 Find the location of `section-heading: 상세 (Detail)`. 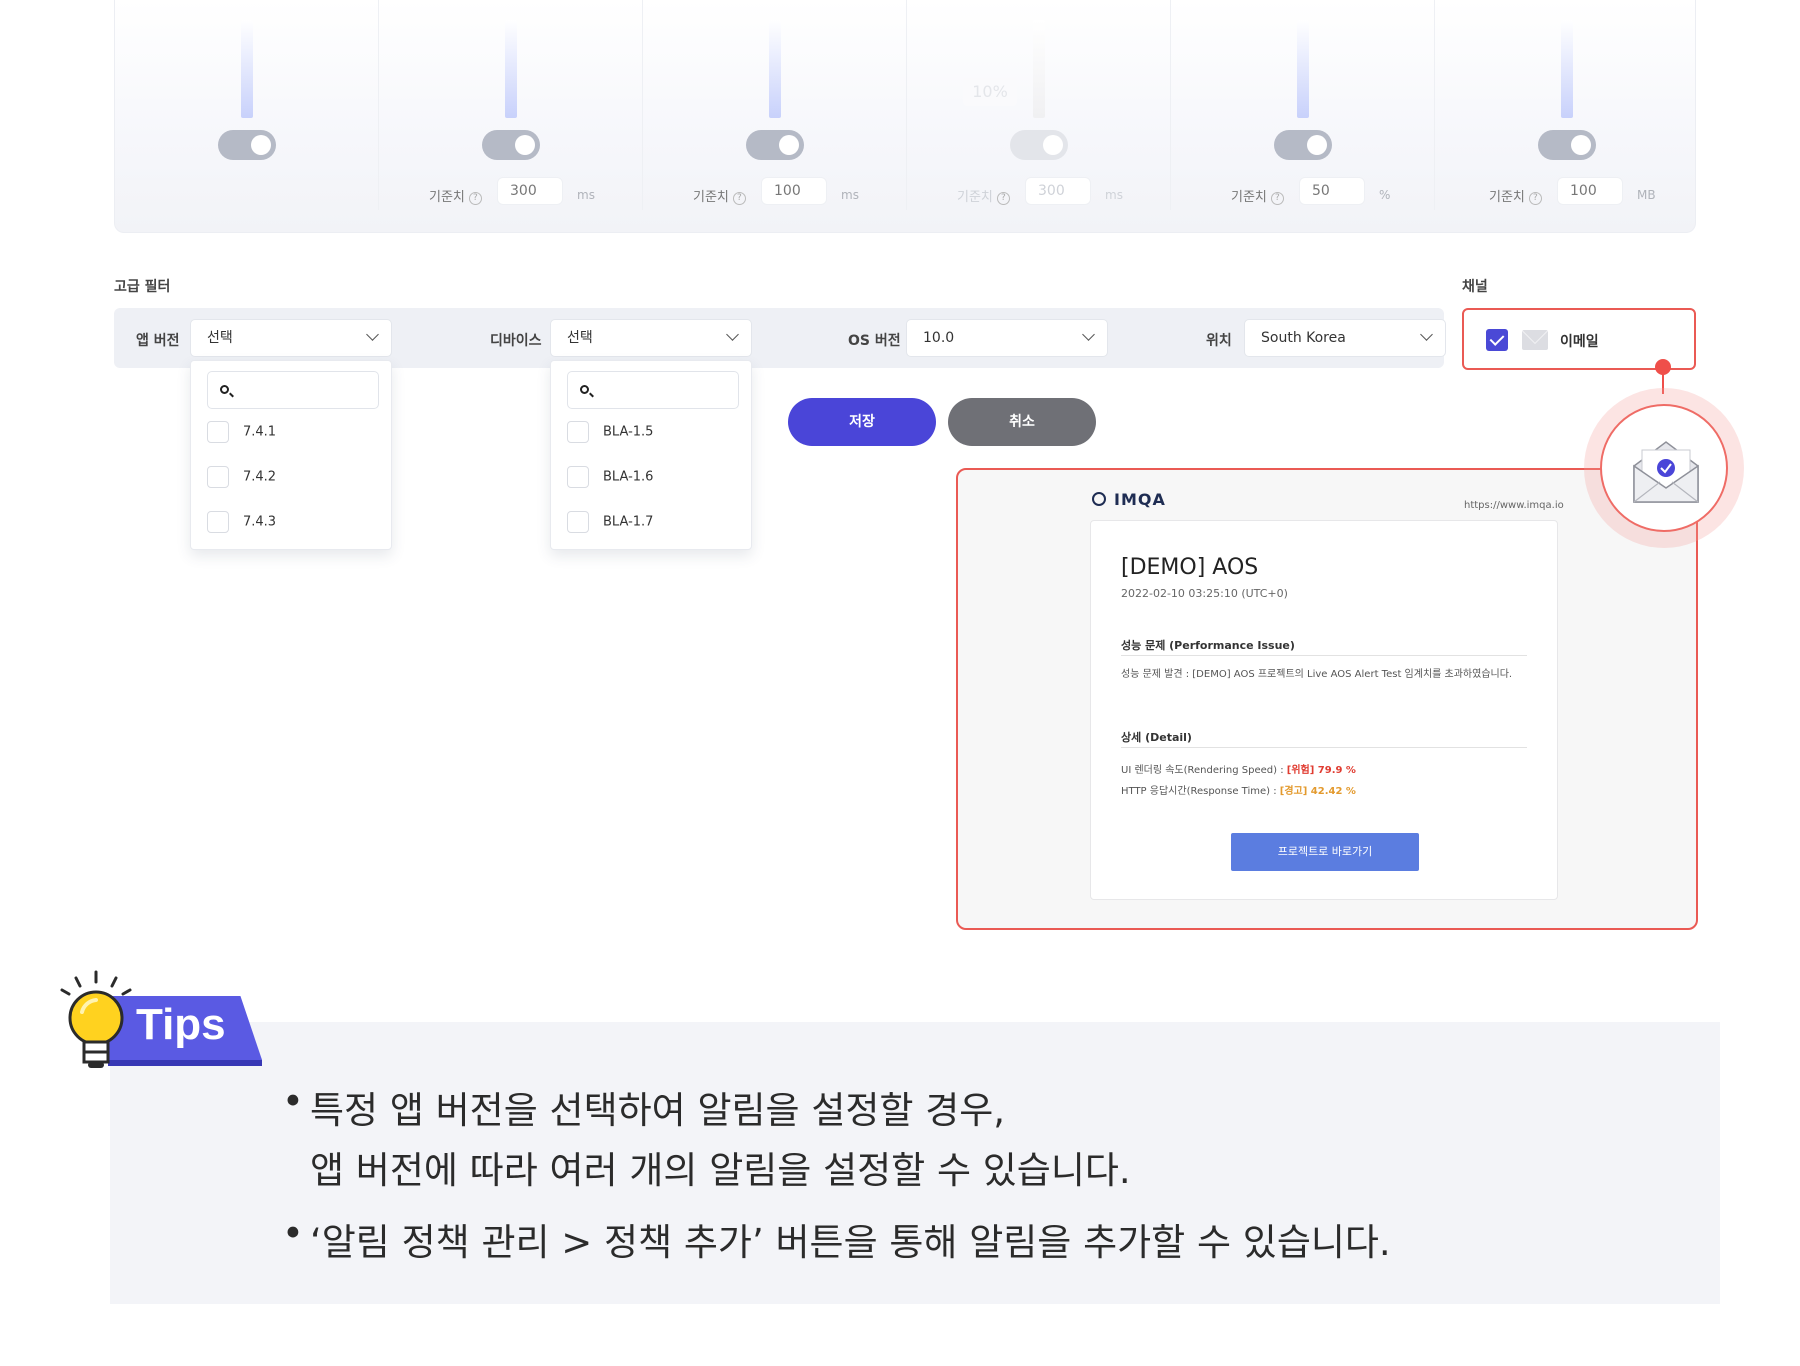

section-heading: 상세 (Detail) is located at coordinates (1156, 737).